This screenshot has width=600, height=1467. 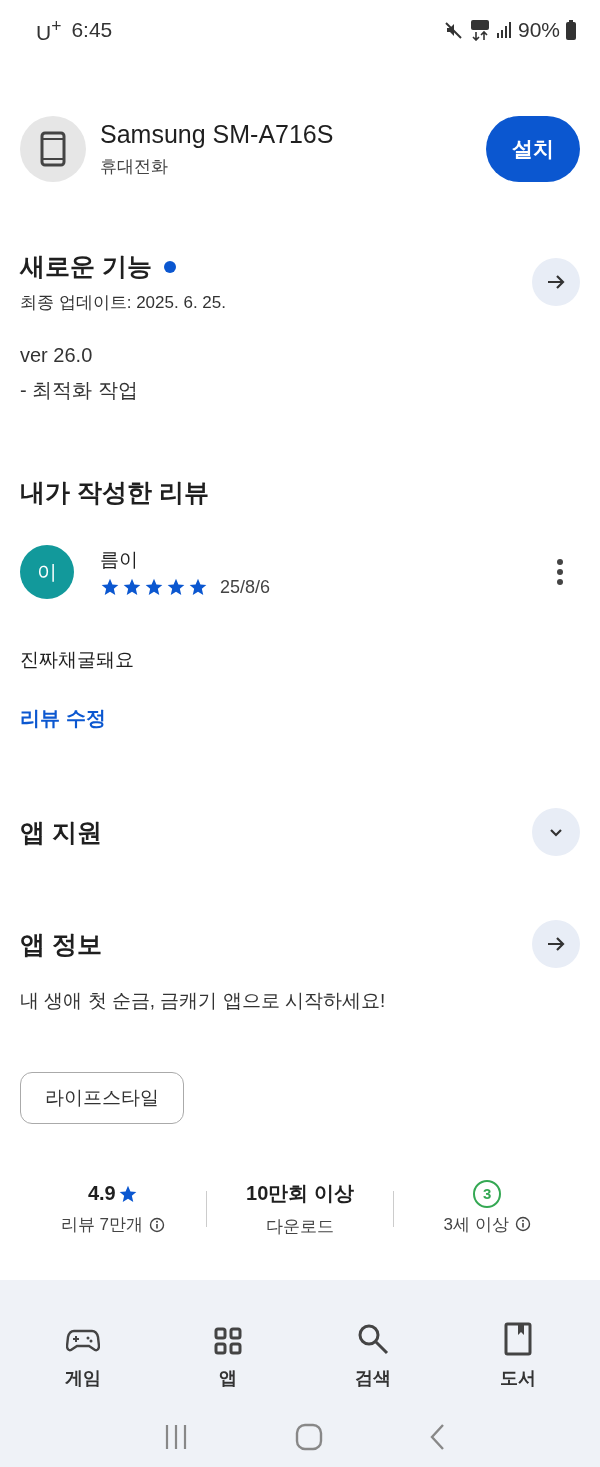 I want to click on nav-tab: 앱, so click(x=227, y=1344).